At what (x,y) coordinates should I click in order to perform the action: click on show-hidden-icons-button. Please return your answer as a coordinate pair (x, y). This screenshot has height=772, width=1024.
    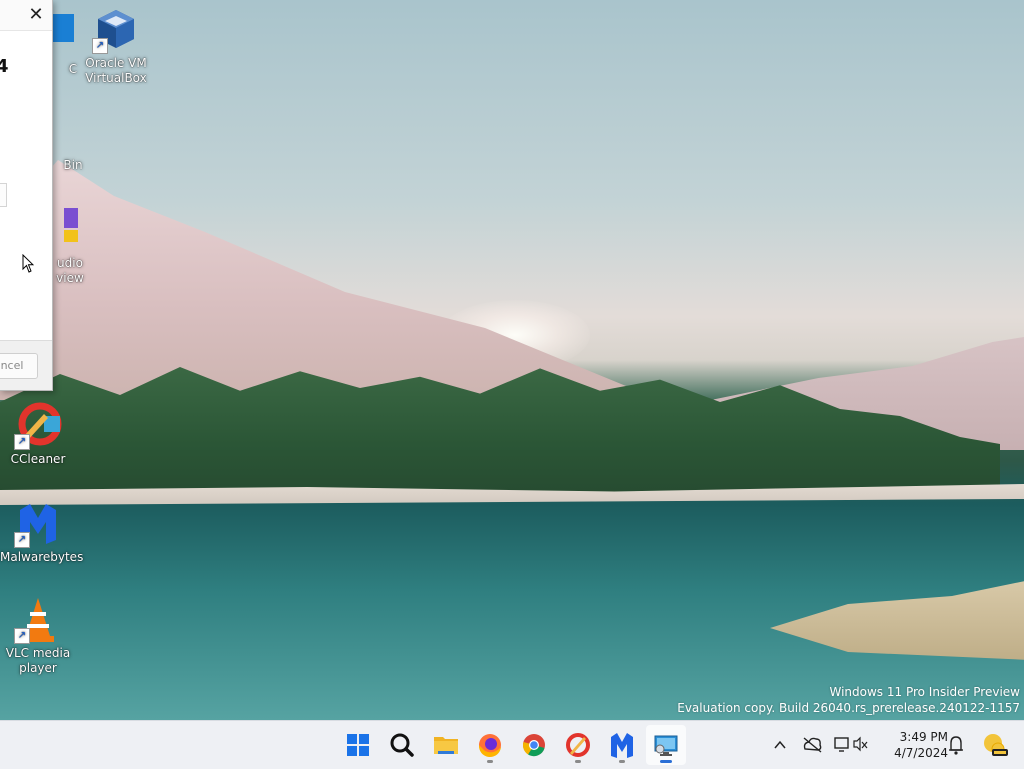
    Looking at the image, I should click on (780, 745).